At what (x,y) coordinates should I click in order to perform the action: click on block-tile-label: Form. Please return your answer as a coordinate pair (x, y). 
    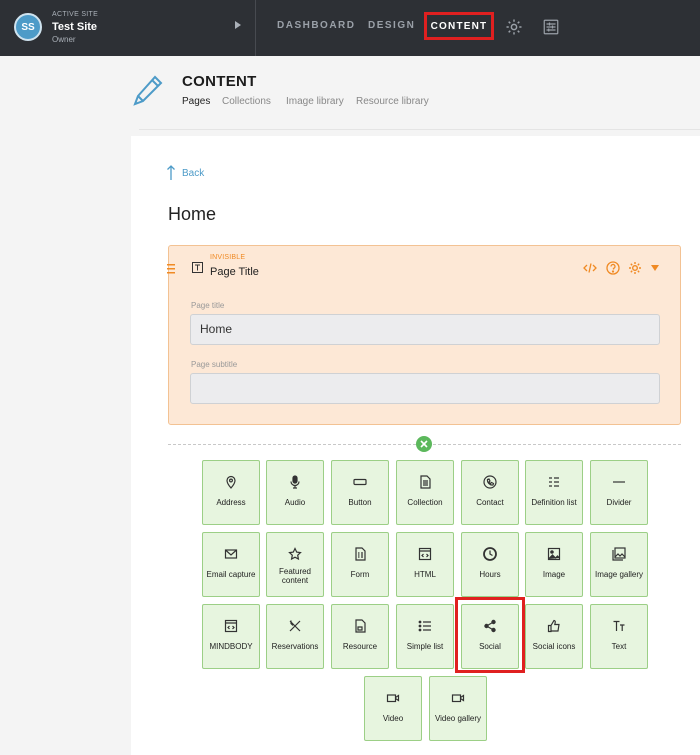
    Looking at the image, I should click on (360, 574).